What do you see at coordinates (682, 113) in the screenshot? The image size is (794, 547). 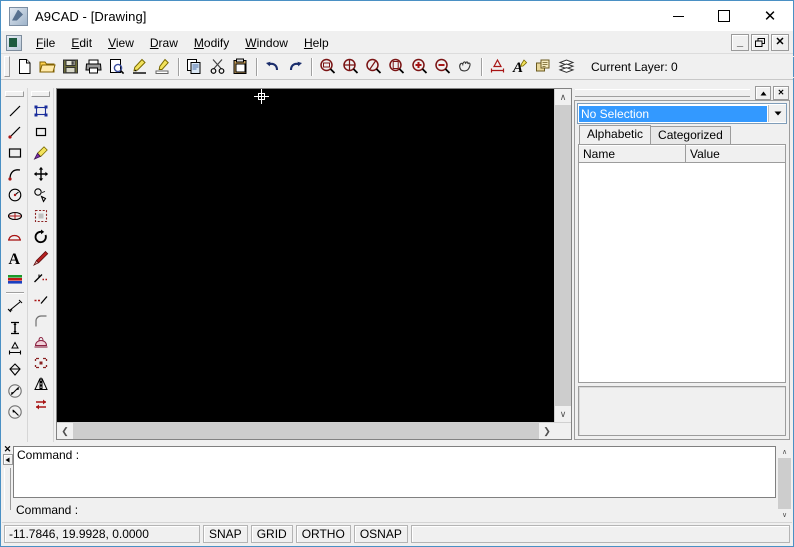 I see `selection-combobox: No Selection` at bounding box center [682, 113].